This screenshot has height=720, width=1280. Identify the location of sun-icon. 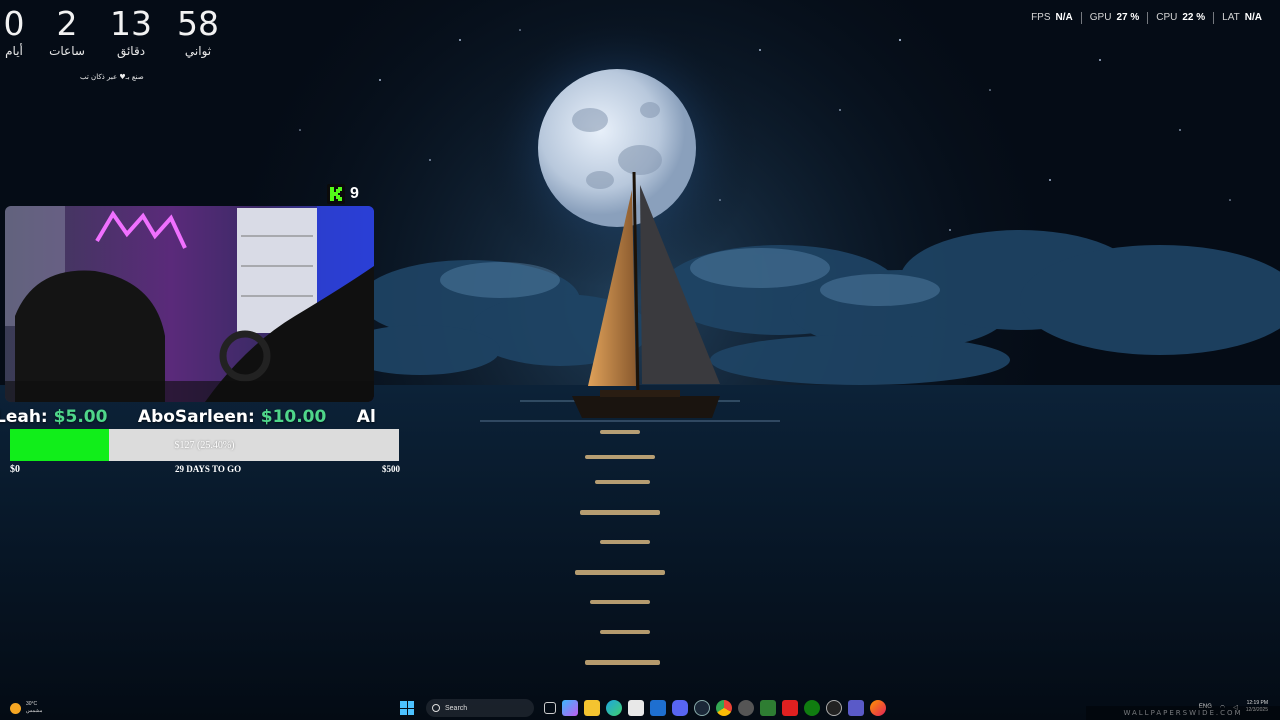
(15, 708).